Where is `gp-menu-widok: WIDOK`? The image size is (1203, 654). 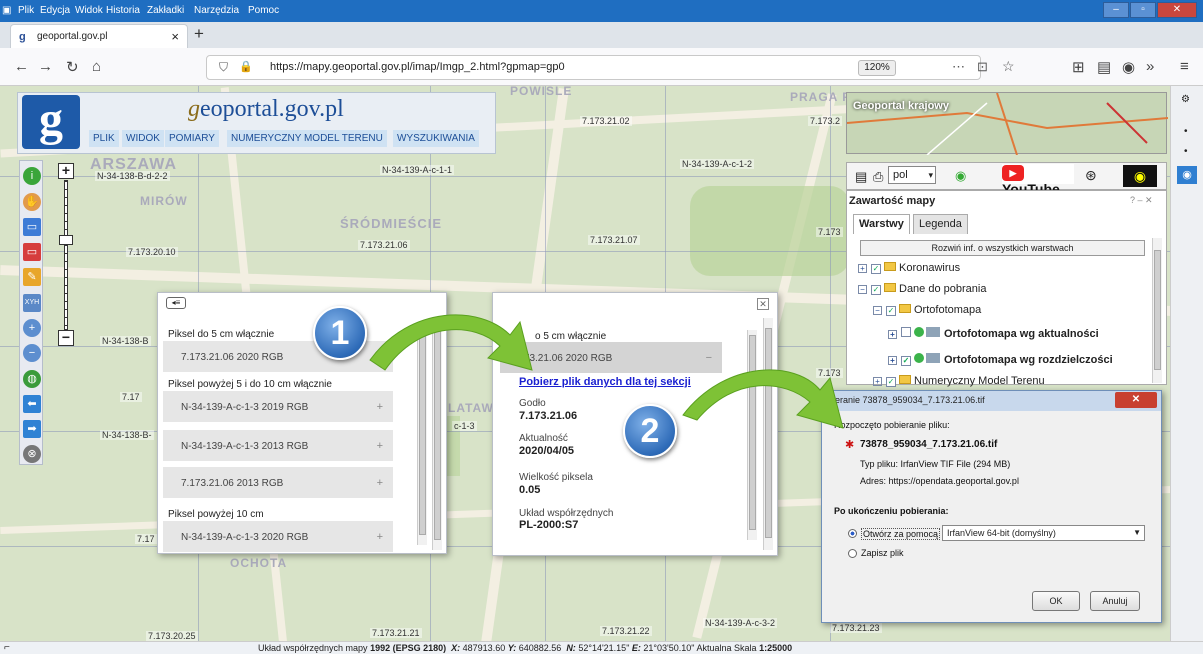 gp-menu-widok: WIDOK is located at coordinates (143, 138).